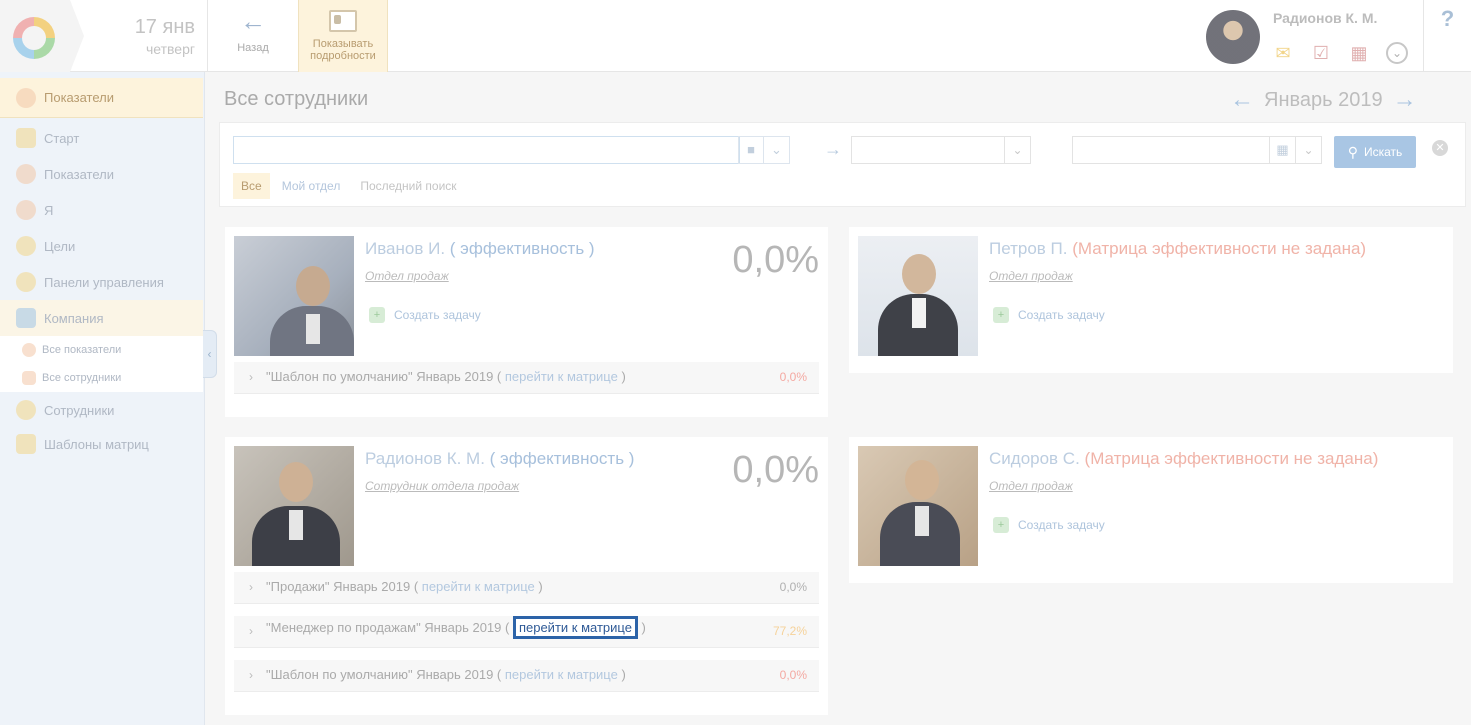  I want to click on tab-last-search: Последний поиск, so click(408, 186).